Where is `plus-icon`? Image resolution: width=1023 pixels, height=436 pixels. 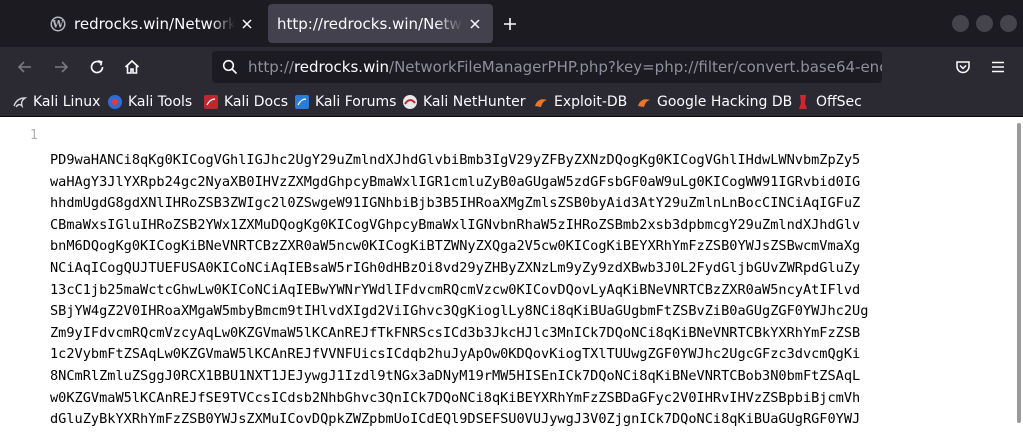
plus-icon is located at coordinates (510, 24).